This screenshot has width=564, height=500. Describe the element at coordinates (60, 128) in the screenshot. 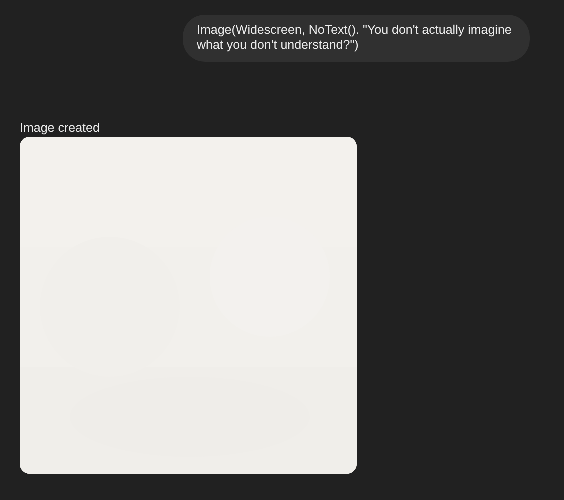

I see `status-caption: Image created` at that location.